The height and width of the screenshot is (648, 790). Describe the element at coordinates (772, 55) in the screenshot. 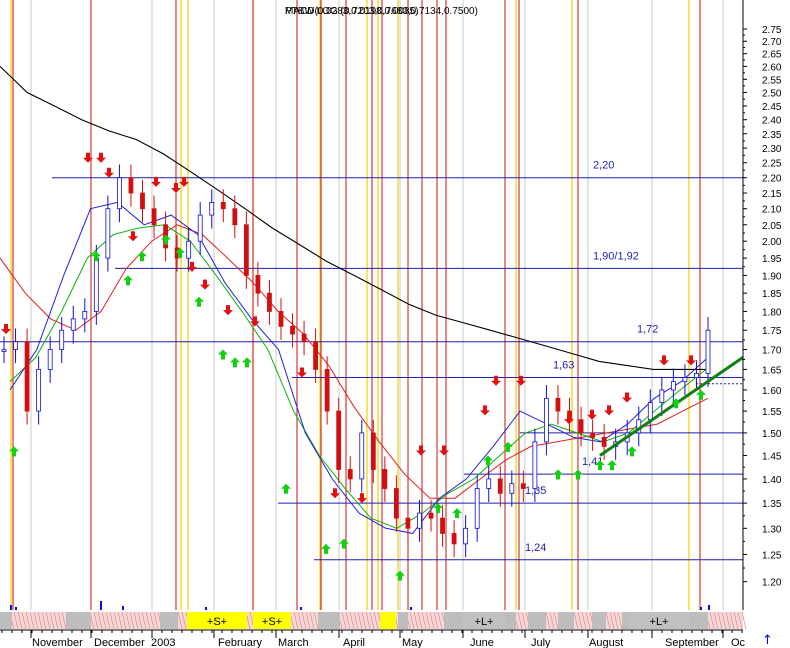

I see `y-tick-label: 2.65` at that location.